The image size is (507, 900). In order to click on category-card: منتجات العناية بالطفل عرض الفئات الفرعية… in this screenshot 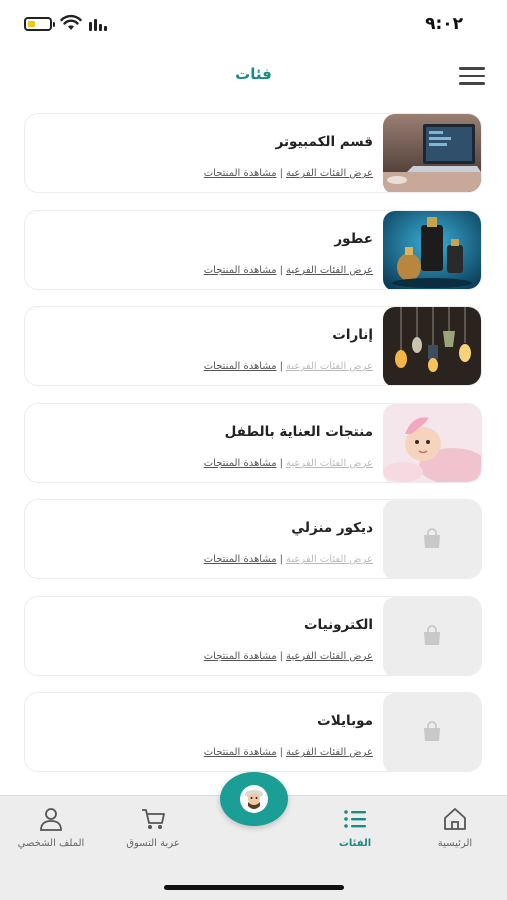, I will do `click(253, 442)`.